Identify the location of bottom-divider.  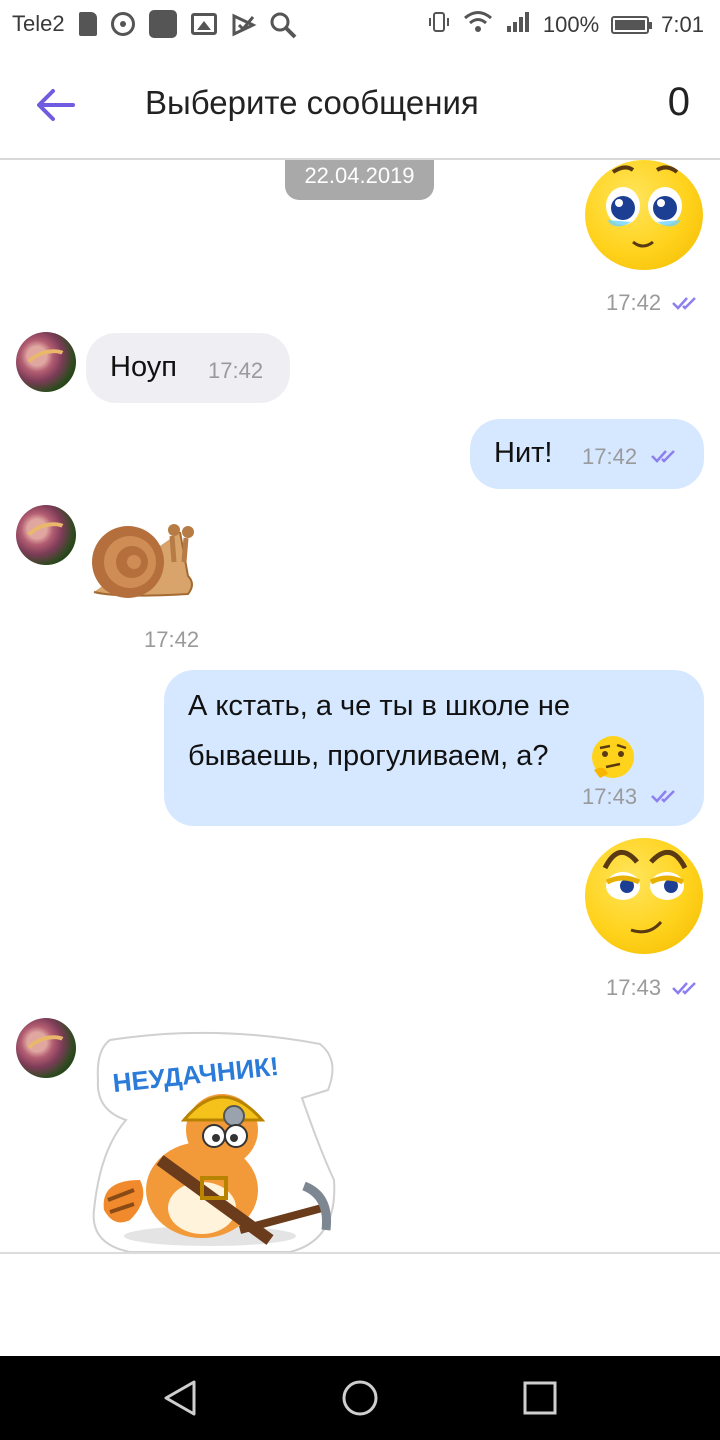
(360, 1253).